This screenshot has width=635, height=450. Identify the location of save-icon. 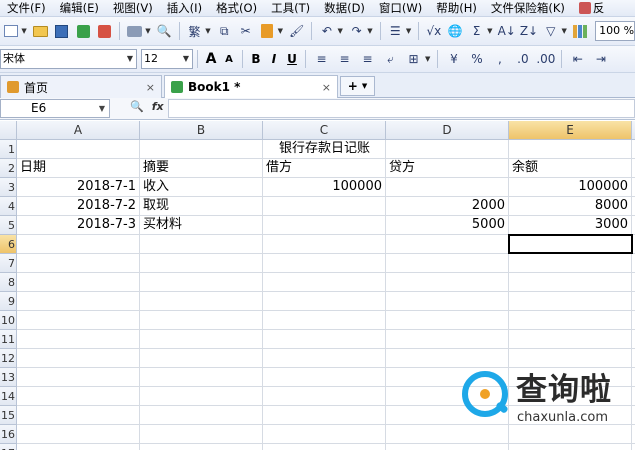
(61, 31).